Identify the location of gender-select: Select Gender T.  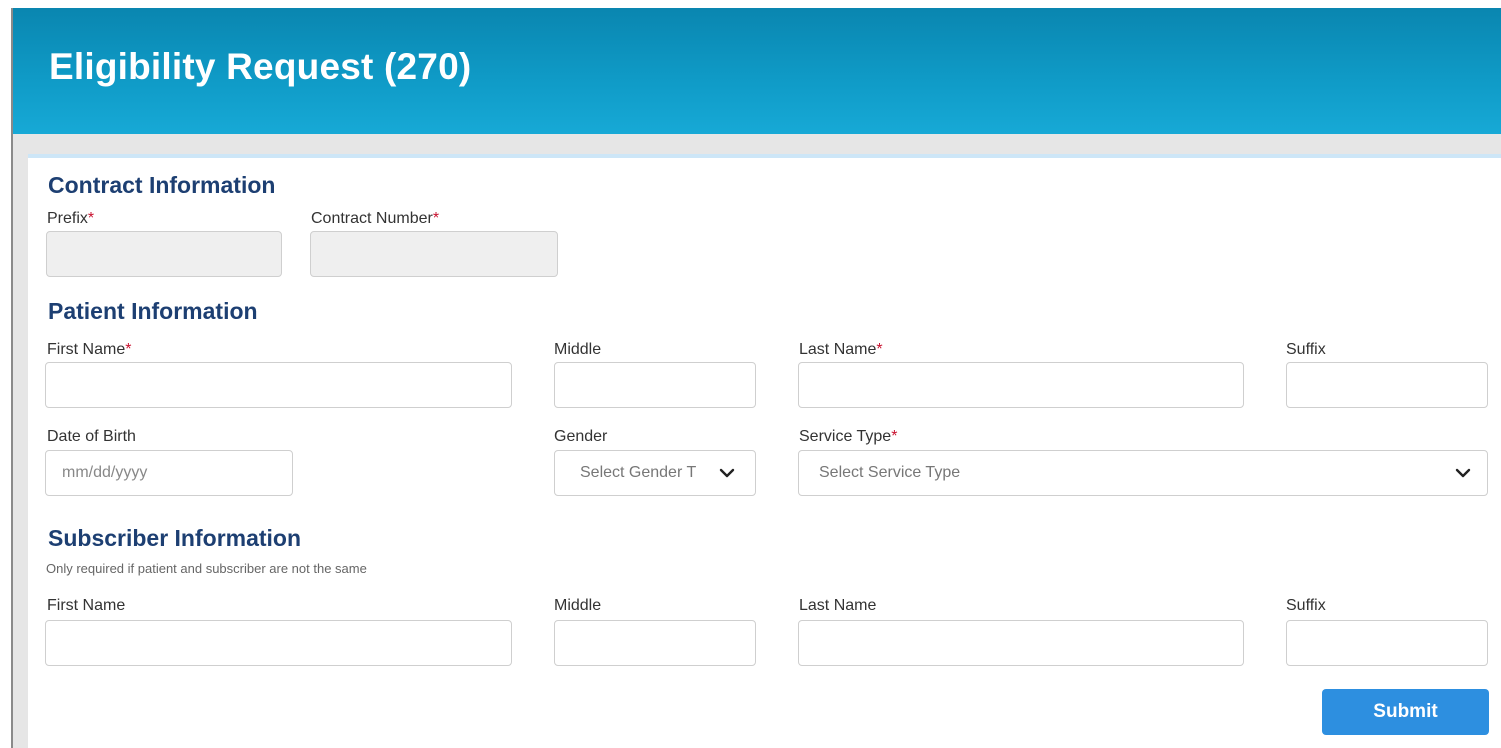
(655, 473).